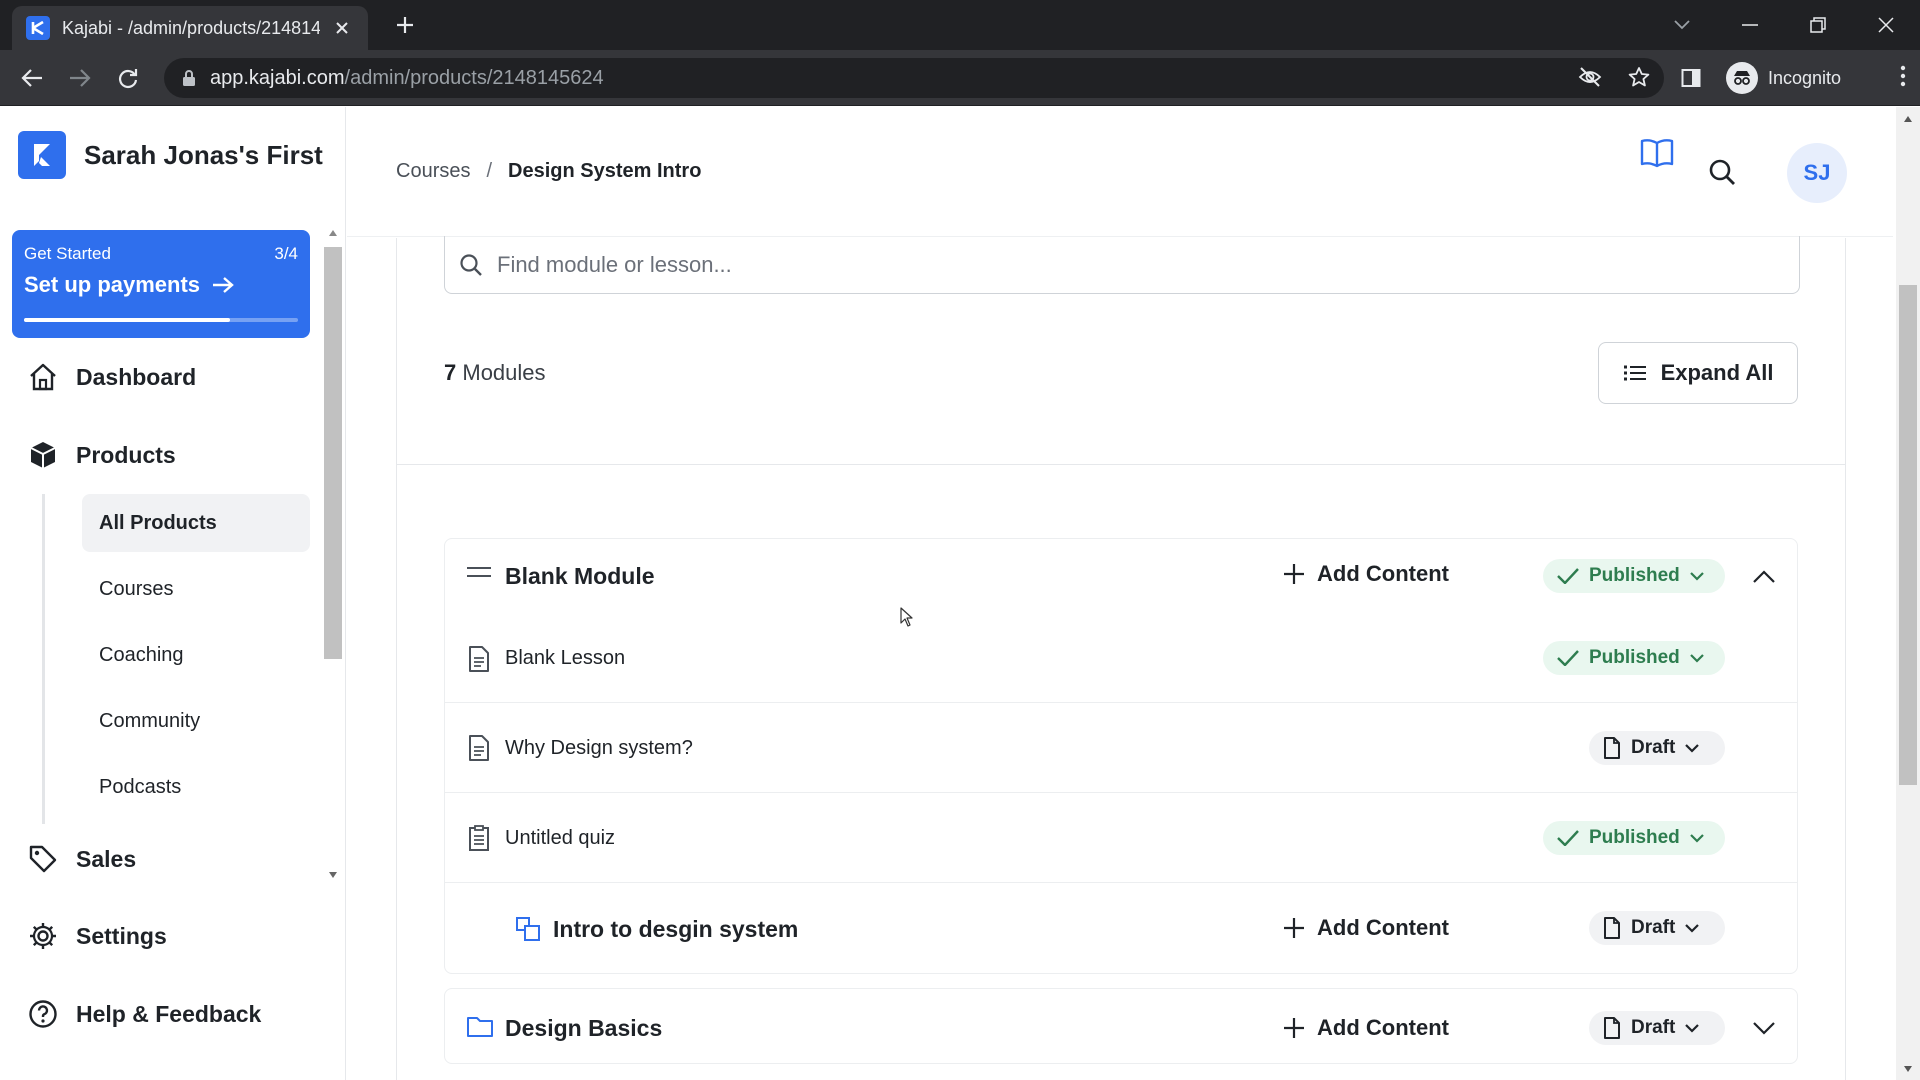  I want to click on brand: Sarah Jonas's First, so click(170, 155).